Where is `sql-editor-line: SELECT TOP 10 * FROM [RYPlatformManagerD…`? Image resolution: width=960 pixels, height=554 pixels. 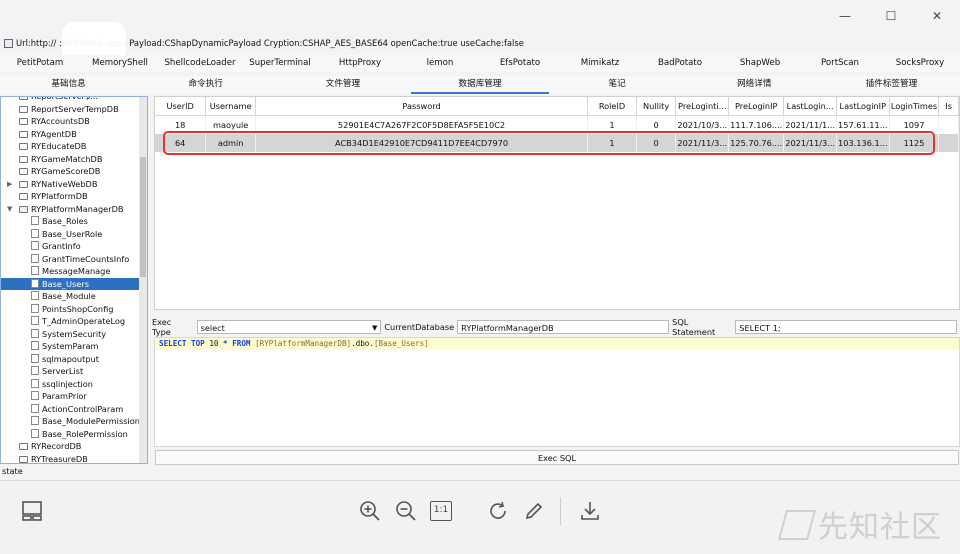 sql-editor-line: SELECT TOP 10 * FROM [RYPlatformManagerD… is located at coordinates (557, 344).